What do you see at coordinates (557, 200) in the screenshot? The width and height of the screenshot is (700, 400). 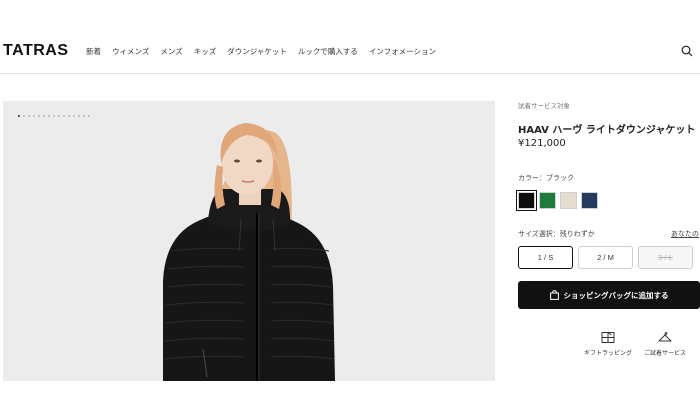 I see `color-swatches` at bounding box center [557, 200].